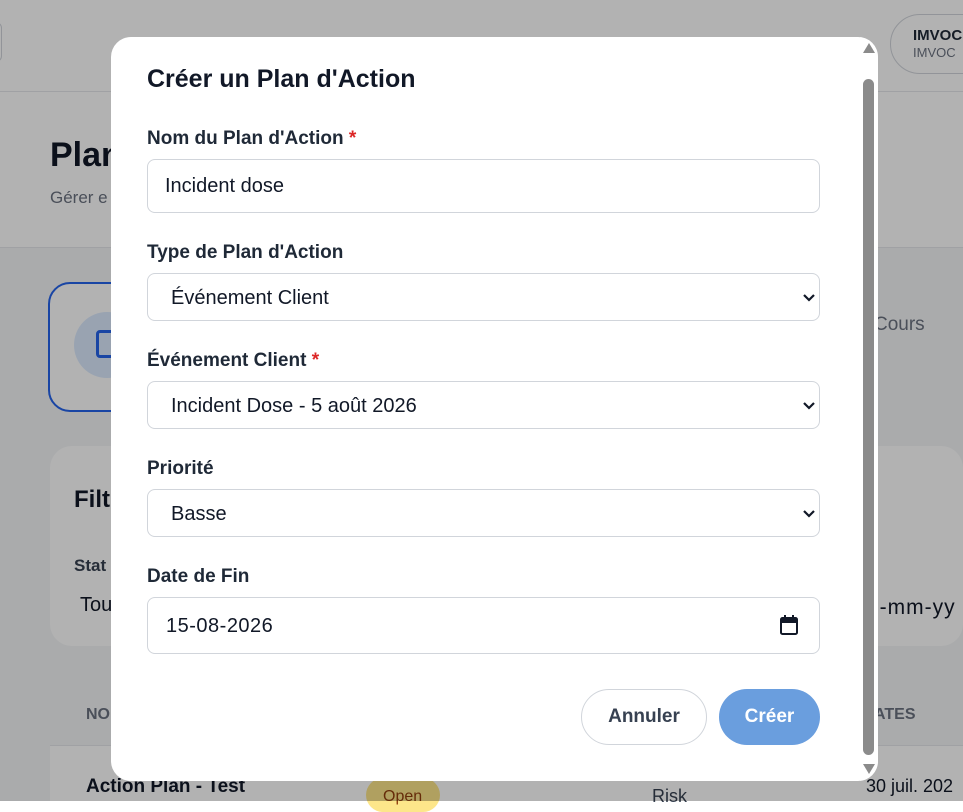  I want to click on type-select: Événement Client, so click(483, 297).